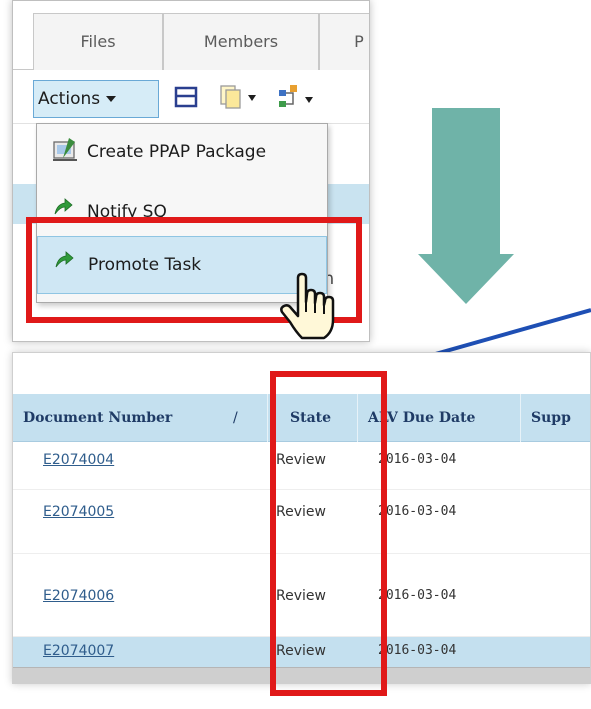 This screenshot has width=591, height=709. Describe the element at coordinates (140, 418) in the screenshot. I see `column-header-document-number: Document Number /` at that location.